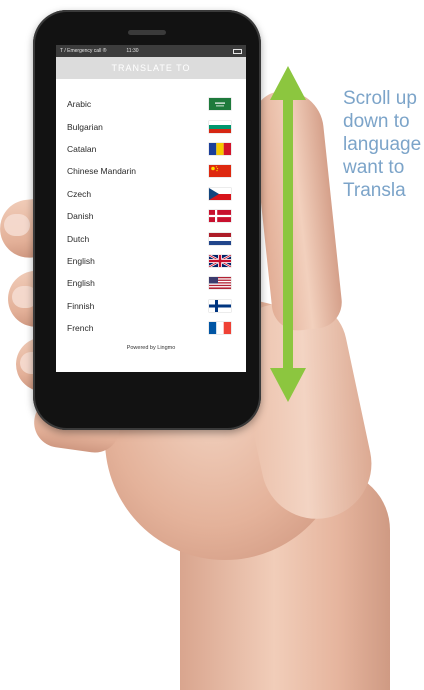 This screenshot has height=690, width=424. Describe the element at coordinates (151, 171) in the screenshot. I see `language-row-chinese-mandarin: Chinese Mandarin` at that location.